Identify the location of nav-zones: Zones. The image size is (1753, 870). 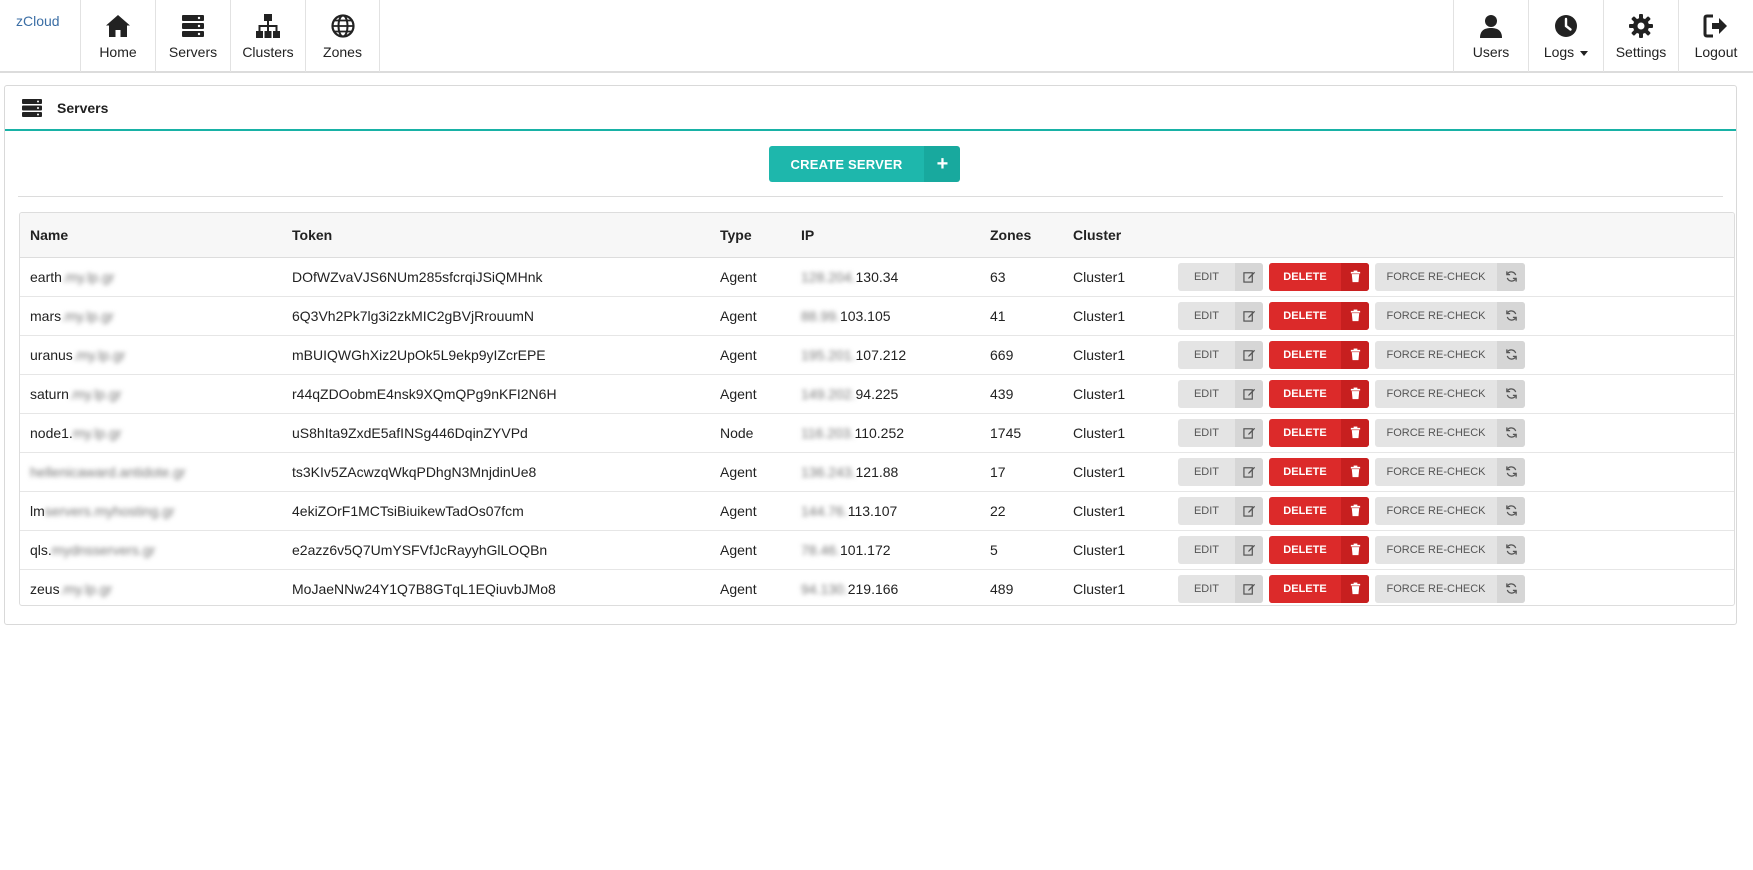
(342, 36).